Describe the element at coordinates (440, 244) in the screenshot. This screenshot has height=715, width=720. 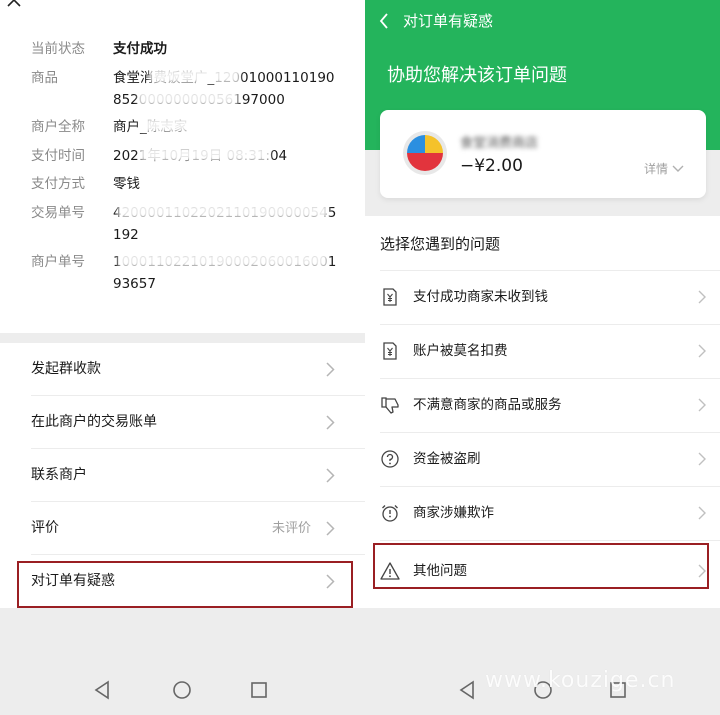
I see `section-title: 选择您遇到的问题` at that location.